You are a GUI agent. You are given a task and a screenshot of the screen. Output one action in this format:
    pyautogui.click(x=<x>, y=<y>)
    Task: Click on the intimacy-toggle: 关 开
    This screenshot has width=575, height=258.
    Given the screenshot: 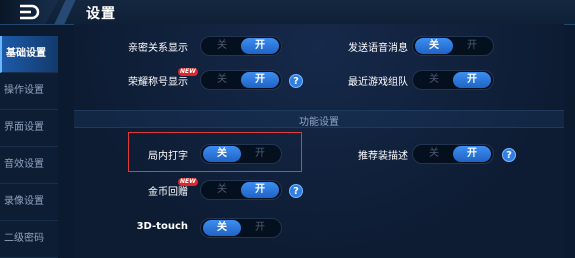 What is the action you would take?
    pyautogui.click(x=241, y=46)
    